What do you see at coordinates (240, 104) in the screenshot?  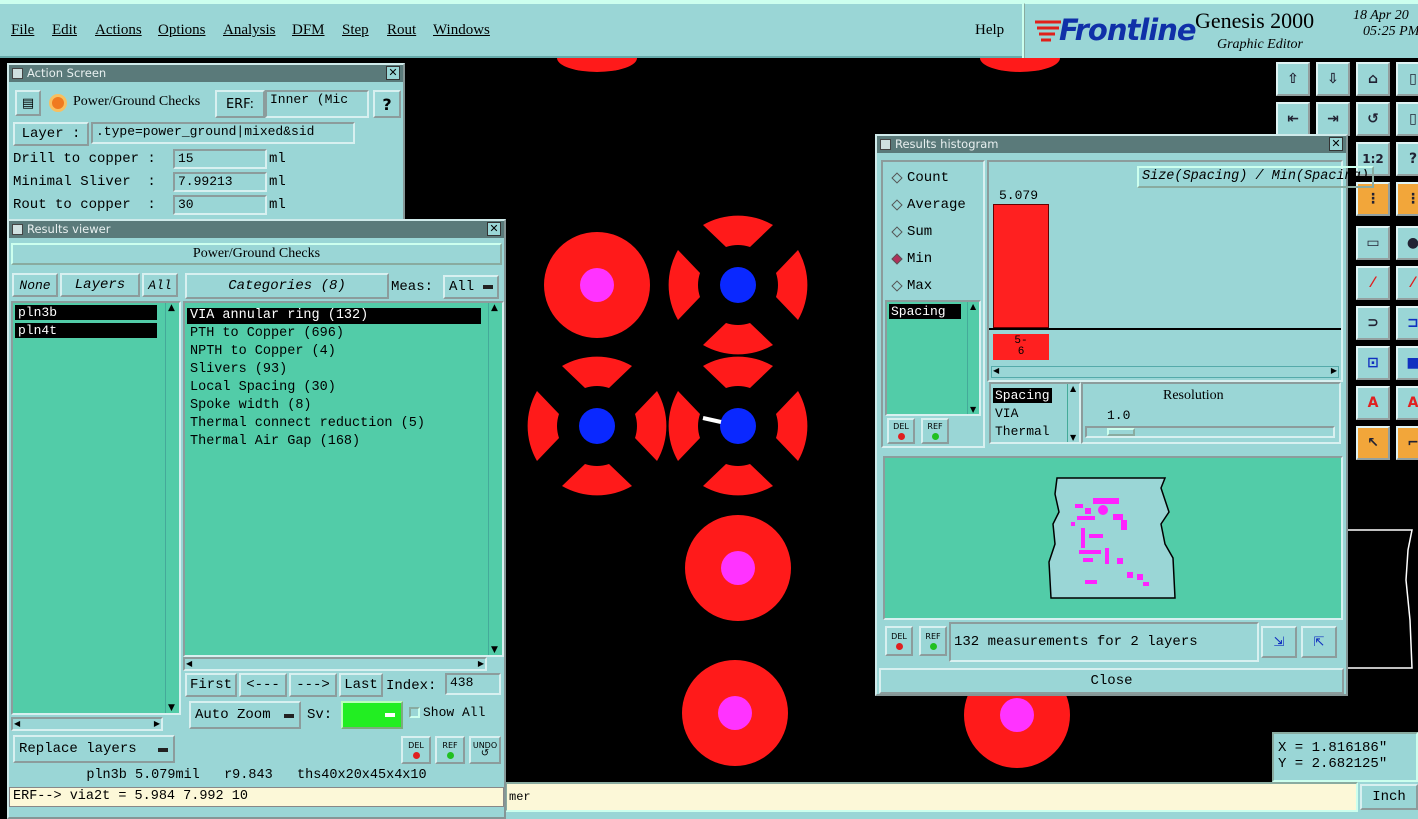 I see `erf-button: ERF:` at bounding box center [240, 104].